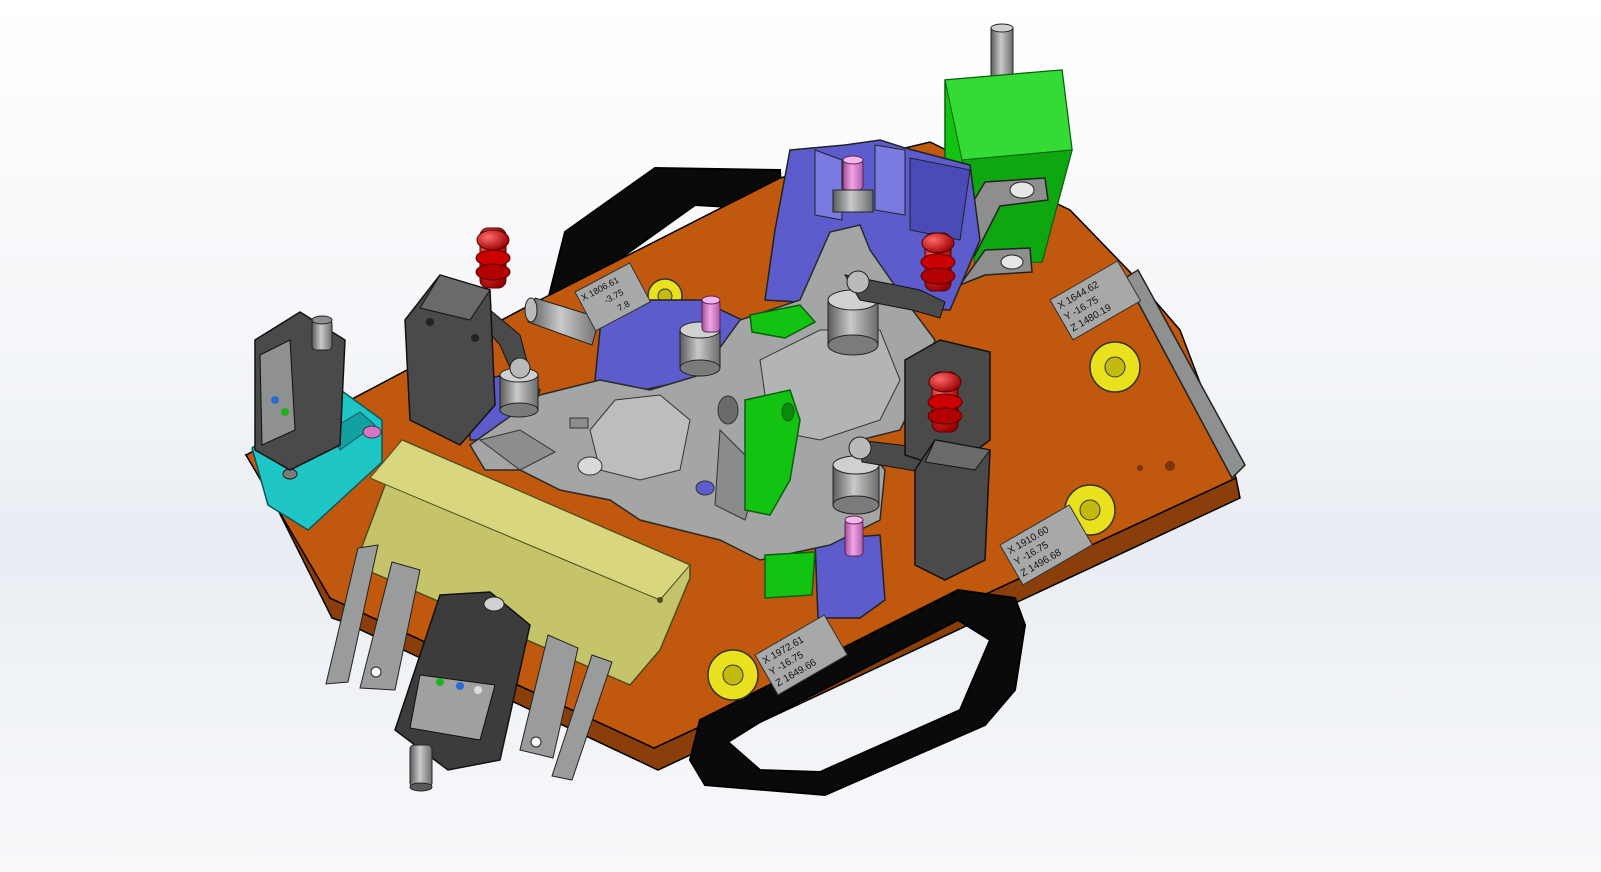 Image resolution: width=1601 pixels, height=872 pixels. Describe the element at coordinates (856, 485) in the screenshot. I see `clamp-cylinder` at that location.